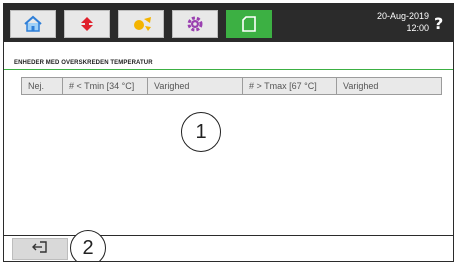 The height and width of the screenshot is (265, 457). I want to click on tab-report, so click(249, 24).